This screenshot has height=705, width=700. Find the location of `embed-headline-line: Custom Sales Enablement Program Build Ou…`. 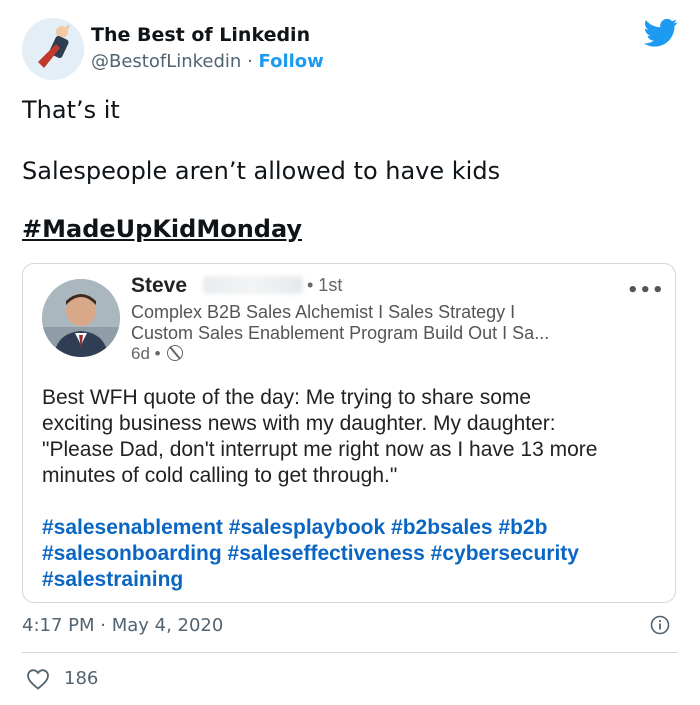

embed-headline-line: Custom Sales Enablement Program Build Ou… is located at coordinates (340, 333).